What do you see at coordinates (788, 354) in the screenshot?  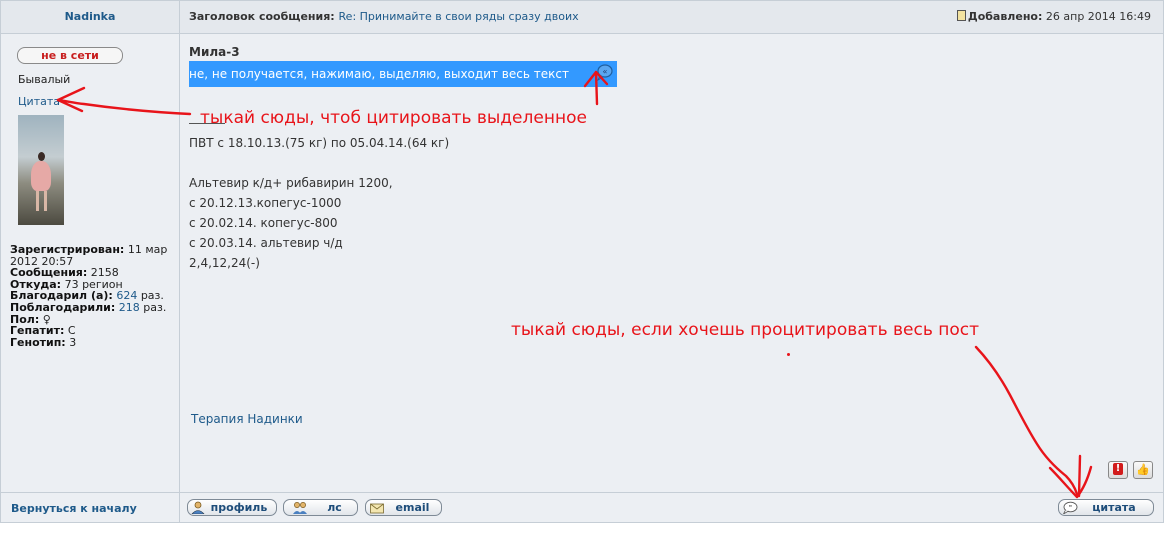 I see `annotation-dot` at bounding box center [788, 354].